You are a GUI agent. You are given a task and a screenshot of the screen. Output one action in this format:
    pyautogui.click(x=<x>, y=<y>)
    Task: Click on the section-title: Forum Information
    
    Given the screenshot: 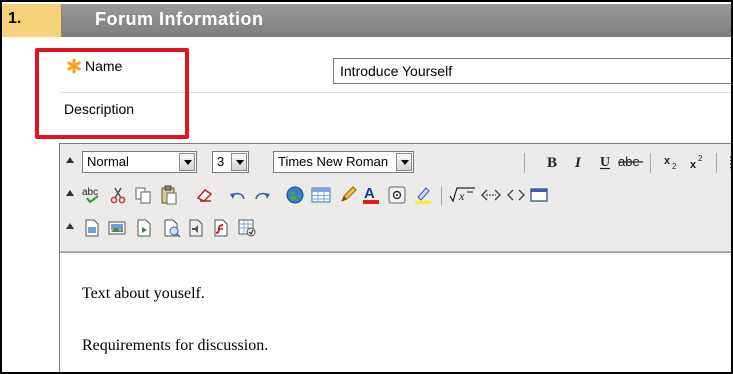 What is the action you would take?
    pyautogui.click(x=179, y=19)
    